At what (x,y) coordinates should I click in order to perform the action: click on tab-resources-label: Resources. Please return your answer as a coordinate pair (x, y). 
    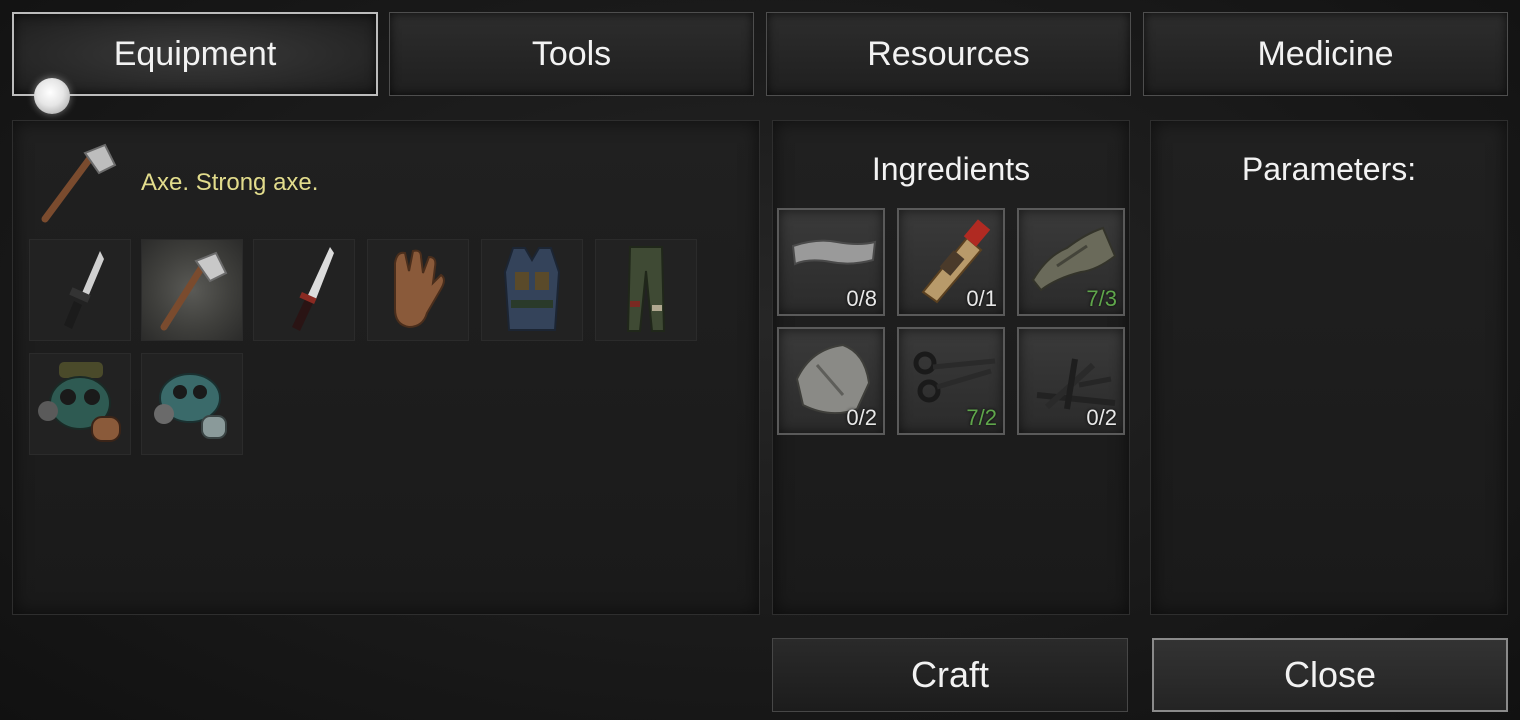
    Looking at the image, I should click on (948, 53).